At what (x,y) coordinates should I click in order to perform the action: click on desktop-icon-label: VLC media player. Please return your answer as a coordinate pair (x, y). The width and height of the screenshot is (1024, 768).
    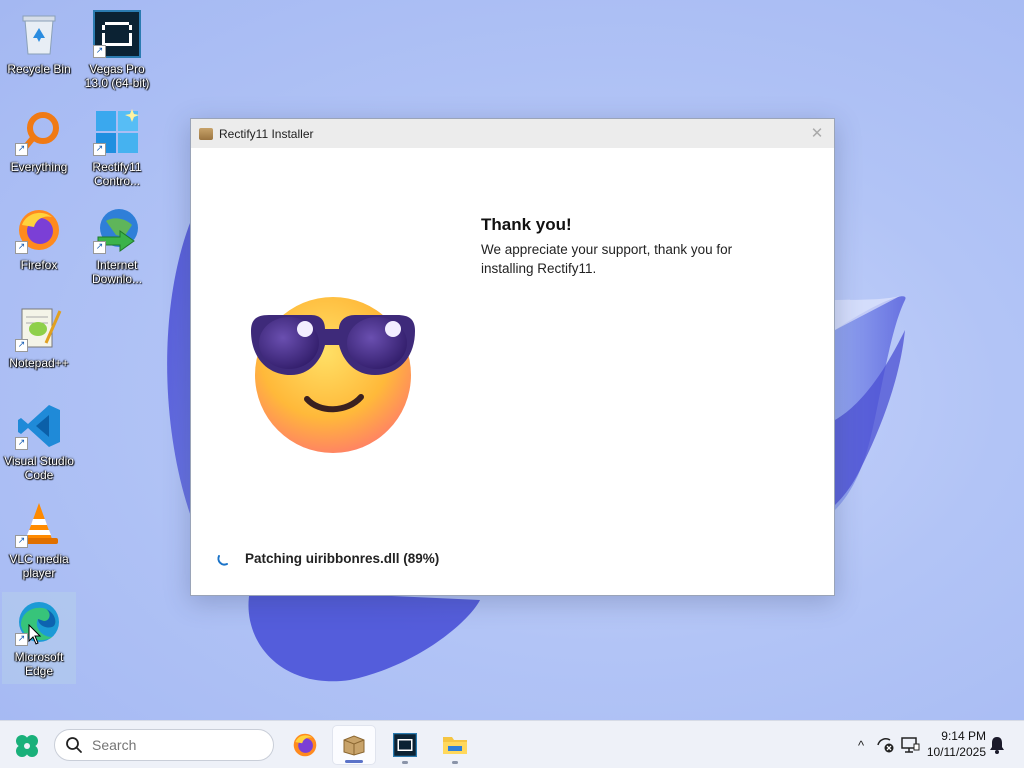
    Looking at the image, I should click on (39, 566).